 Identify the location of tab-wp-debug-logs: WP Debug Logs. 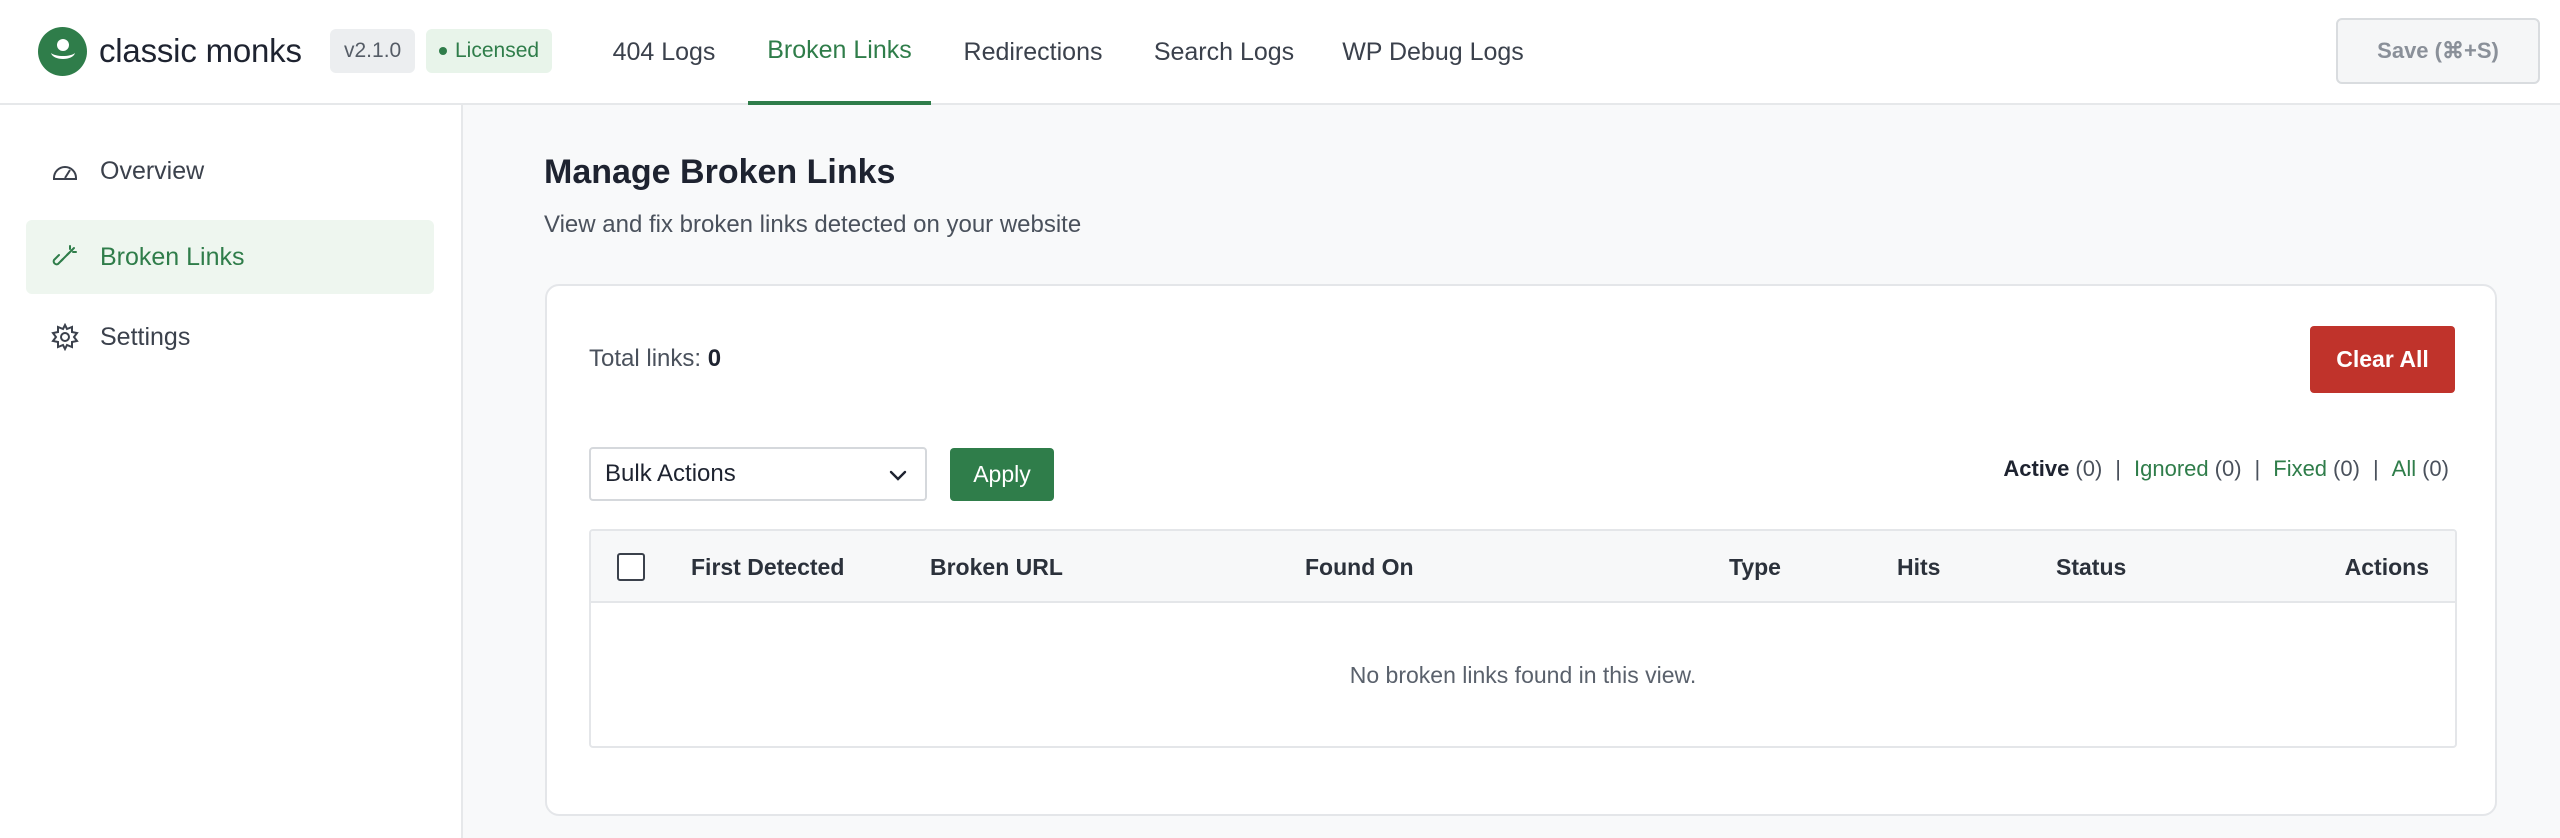
(1433, 52).